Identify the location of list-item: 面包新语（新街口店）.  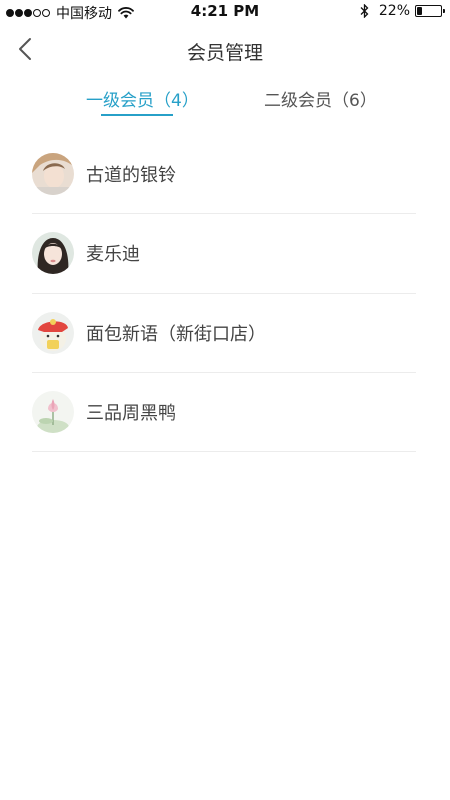
(224, 333).